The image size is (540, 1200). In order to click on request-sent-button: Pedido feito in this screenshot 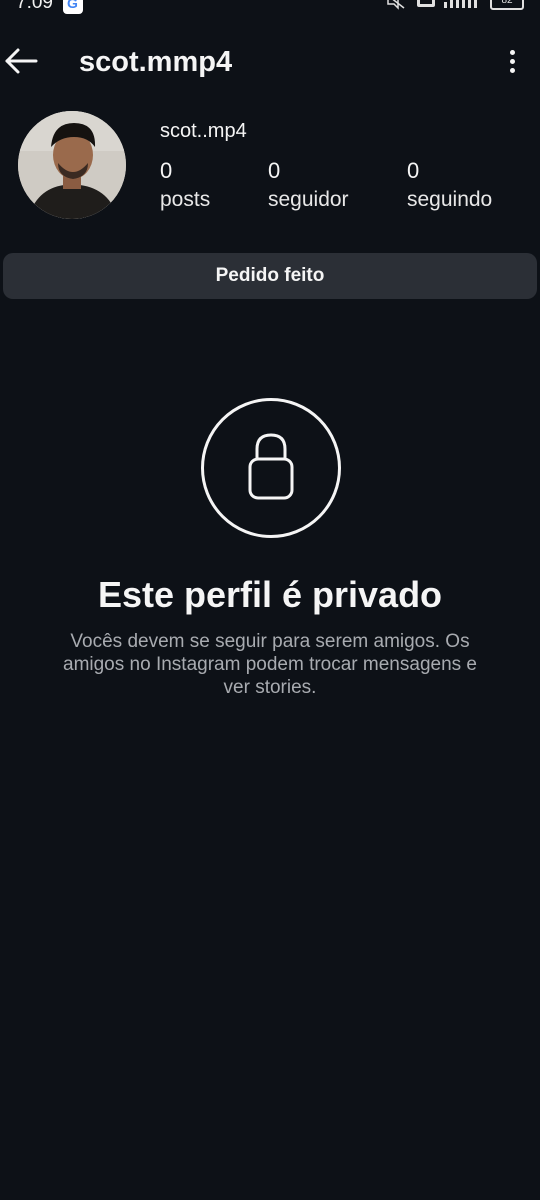, I will do `click(270, 276)`.